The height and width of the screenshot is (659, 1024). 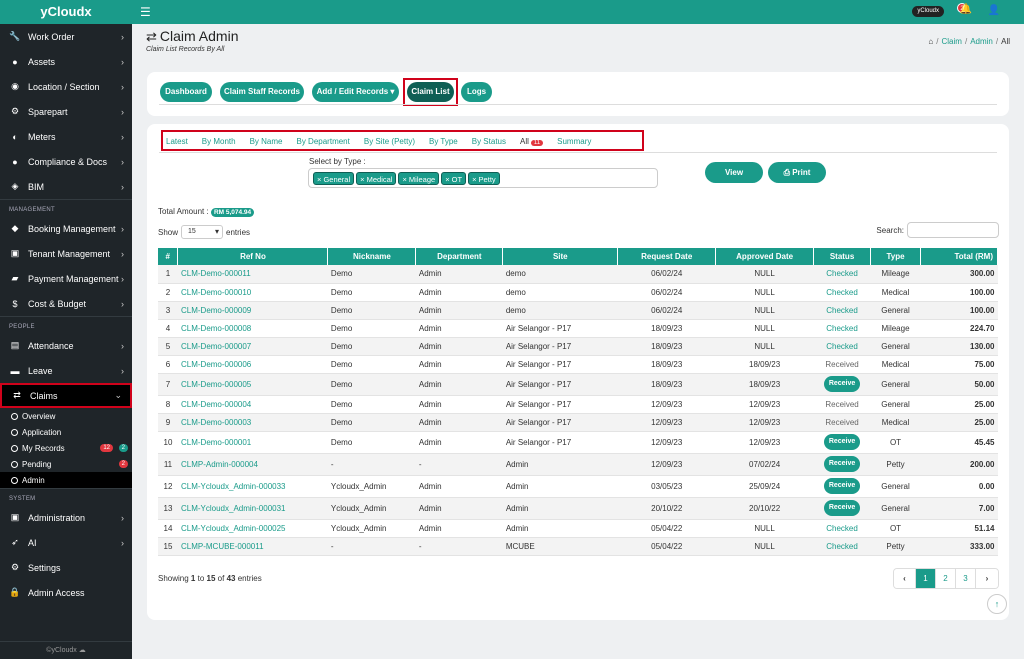 I want to click on ref-link: CLMP-Admin-000004, so click(x=252, y=464).